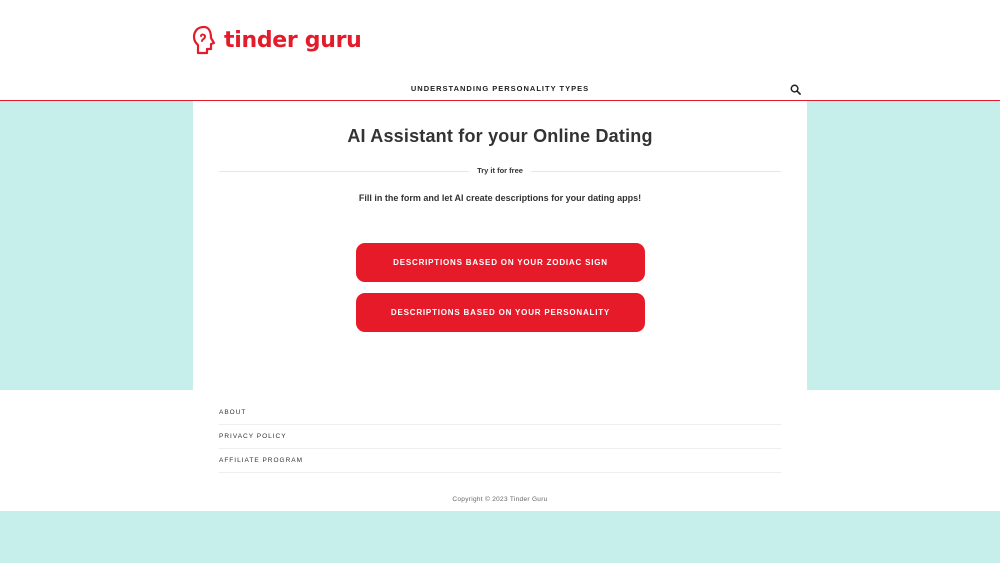 This screenshot has height=563, width=1000. I want to click on footer-link-label: PRIVACY POLICY, so click(253, 436).